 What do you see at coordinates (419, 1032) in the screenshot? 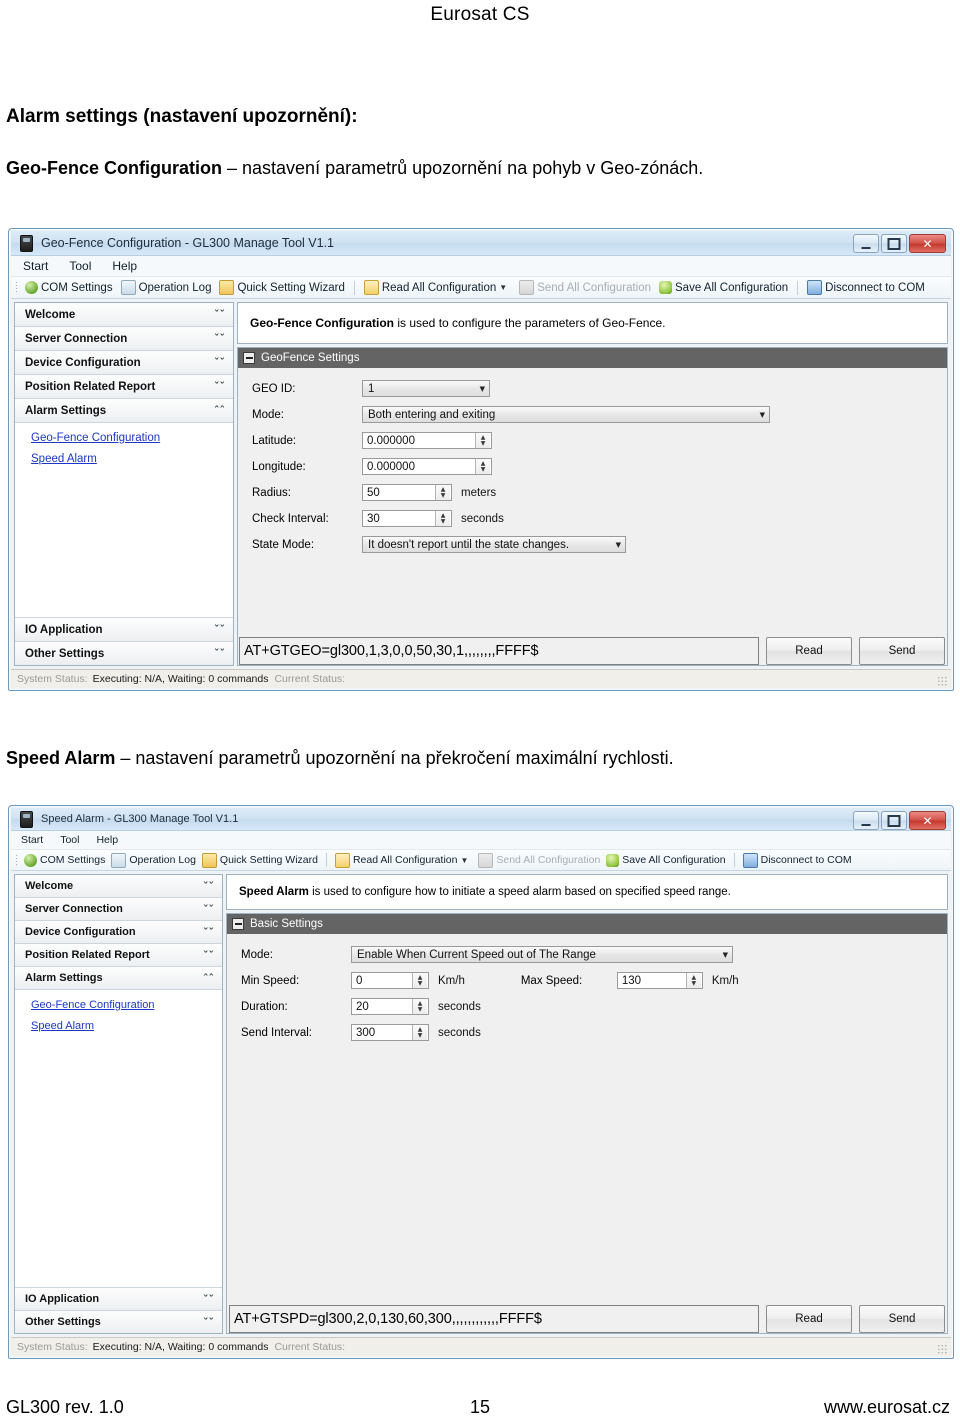
I see `send-interval-stepper: ▲ ▼` at bounding box center [419, 1032].